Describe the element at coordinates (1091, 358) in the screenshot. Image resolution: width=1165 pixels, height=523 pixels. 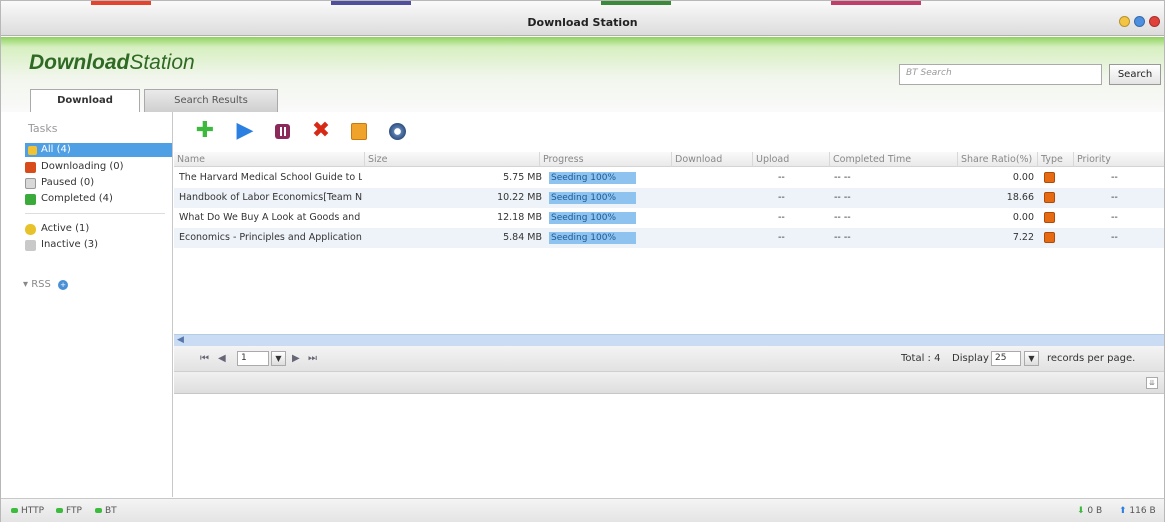
I see `records-per-page-label: records per page.` at that location.